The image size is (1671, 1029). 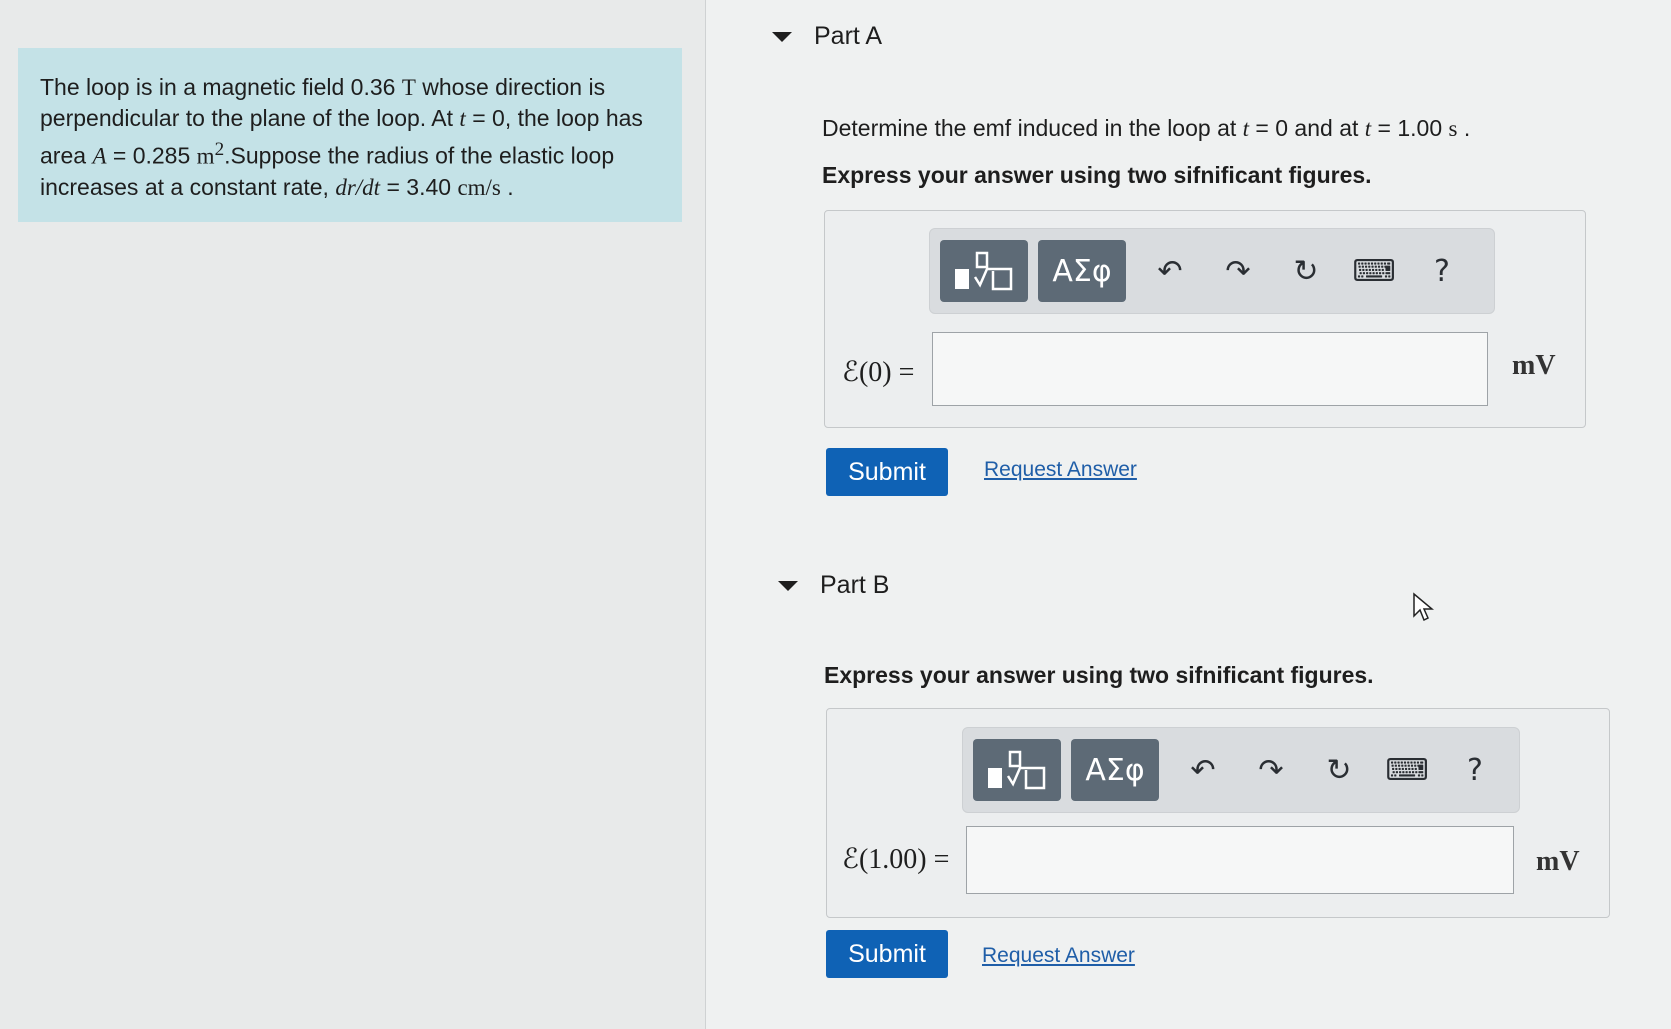 What do you see at coordinates (1058, 956) in the screenshot?
I see `request-answer-link-b: Request Answer` at bounding box center [1058, 956].